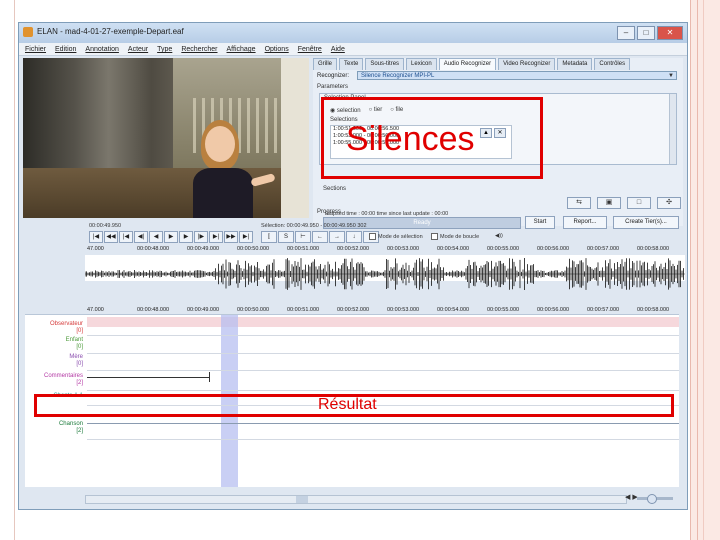 Image resolution: width=720 pixels, height=540 pixels. Describe the element at coordinates (70, 424) in the screenshot. I see `tier-name: Chanson` at that location.